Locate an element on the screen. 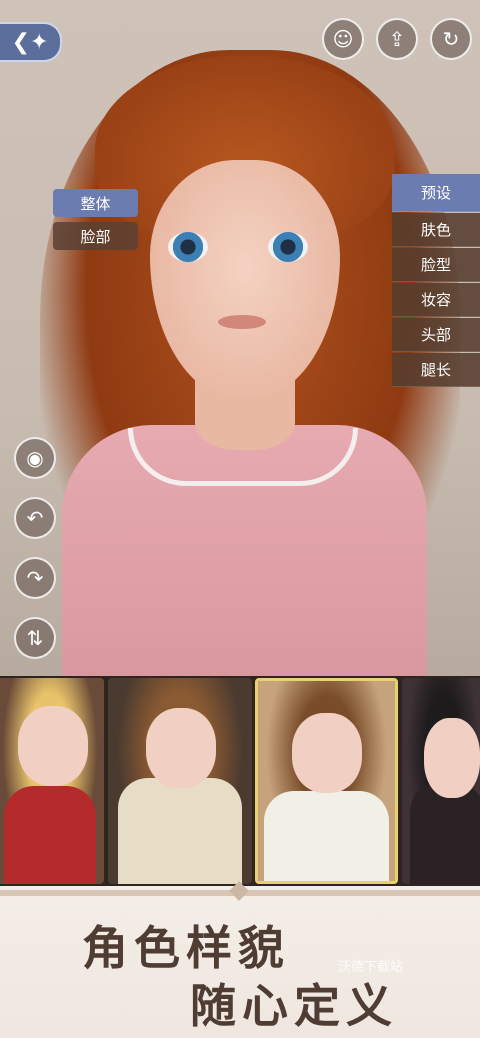 The image size is (480, 1038). menu-item-head: 头部 is located at coordinates (436, 335).